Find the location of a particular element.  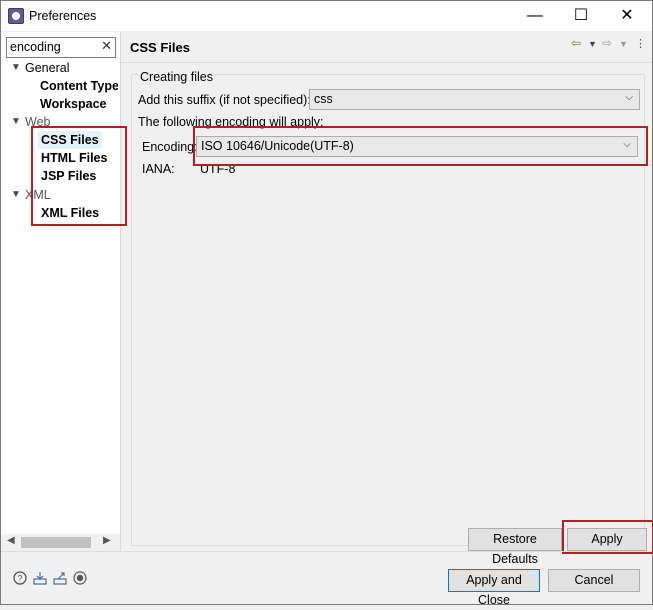

help-icon: ? is located at coordinates (20, 578).